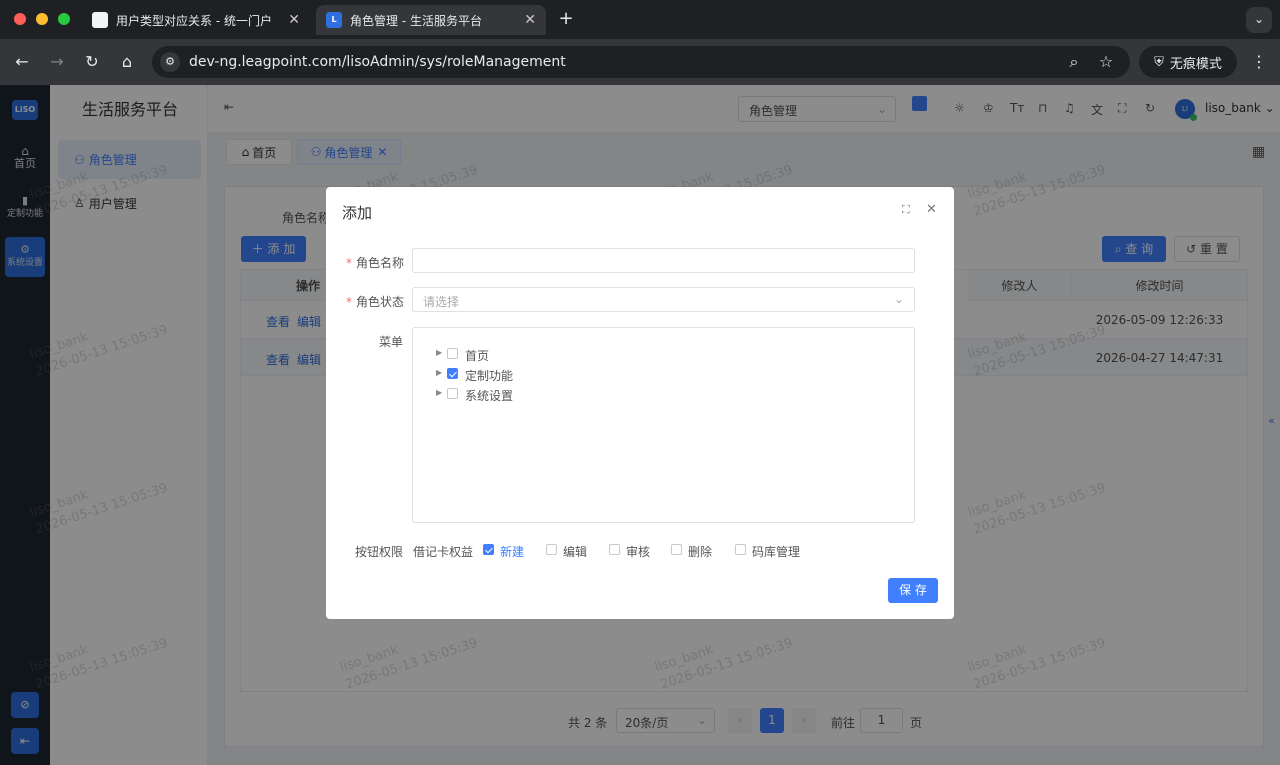 This screenshot has height=765, width=1280. Describe the element at coordinates (566, 20) in the screenshot. I see `new-tab-button: +` at that location.